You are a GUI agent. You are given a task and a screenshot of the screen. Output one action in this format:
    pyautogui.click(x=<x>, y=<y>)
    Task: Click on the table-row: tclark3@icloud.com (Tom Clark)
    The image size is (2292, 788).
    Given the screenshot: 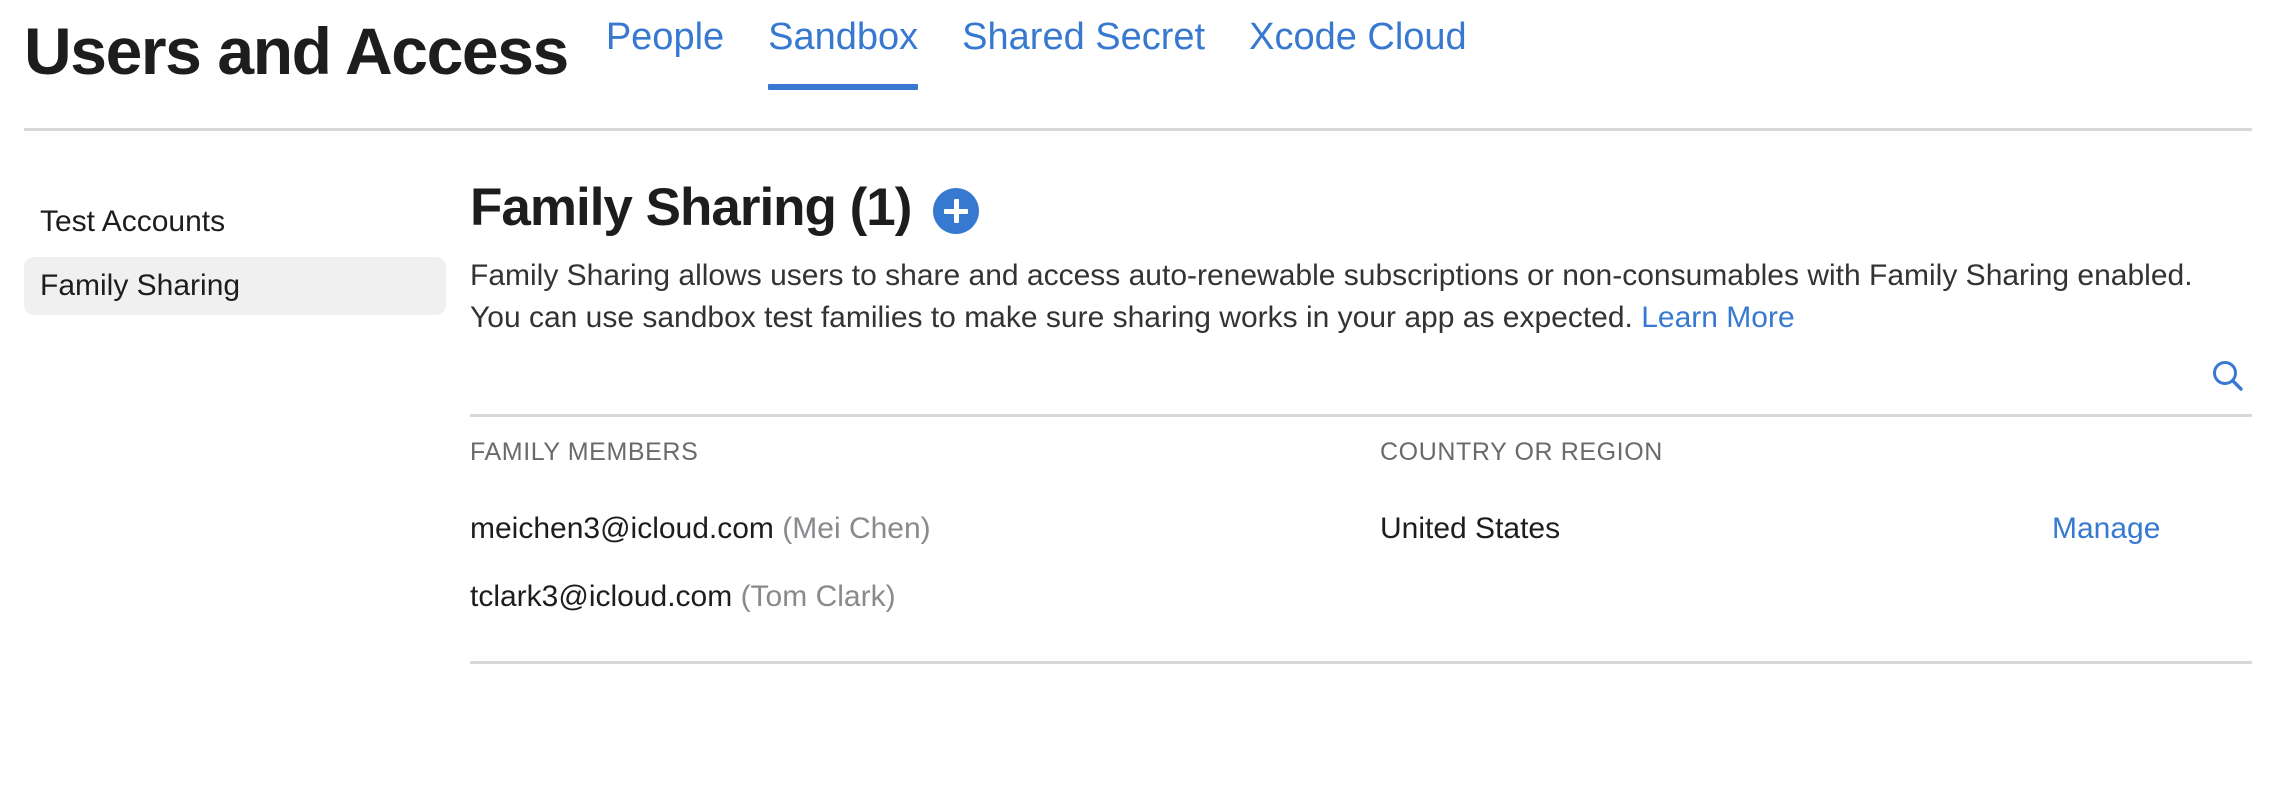 What is the action you would take?
    pyautogui.click(x=1361, y=597)
    